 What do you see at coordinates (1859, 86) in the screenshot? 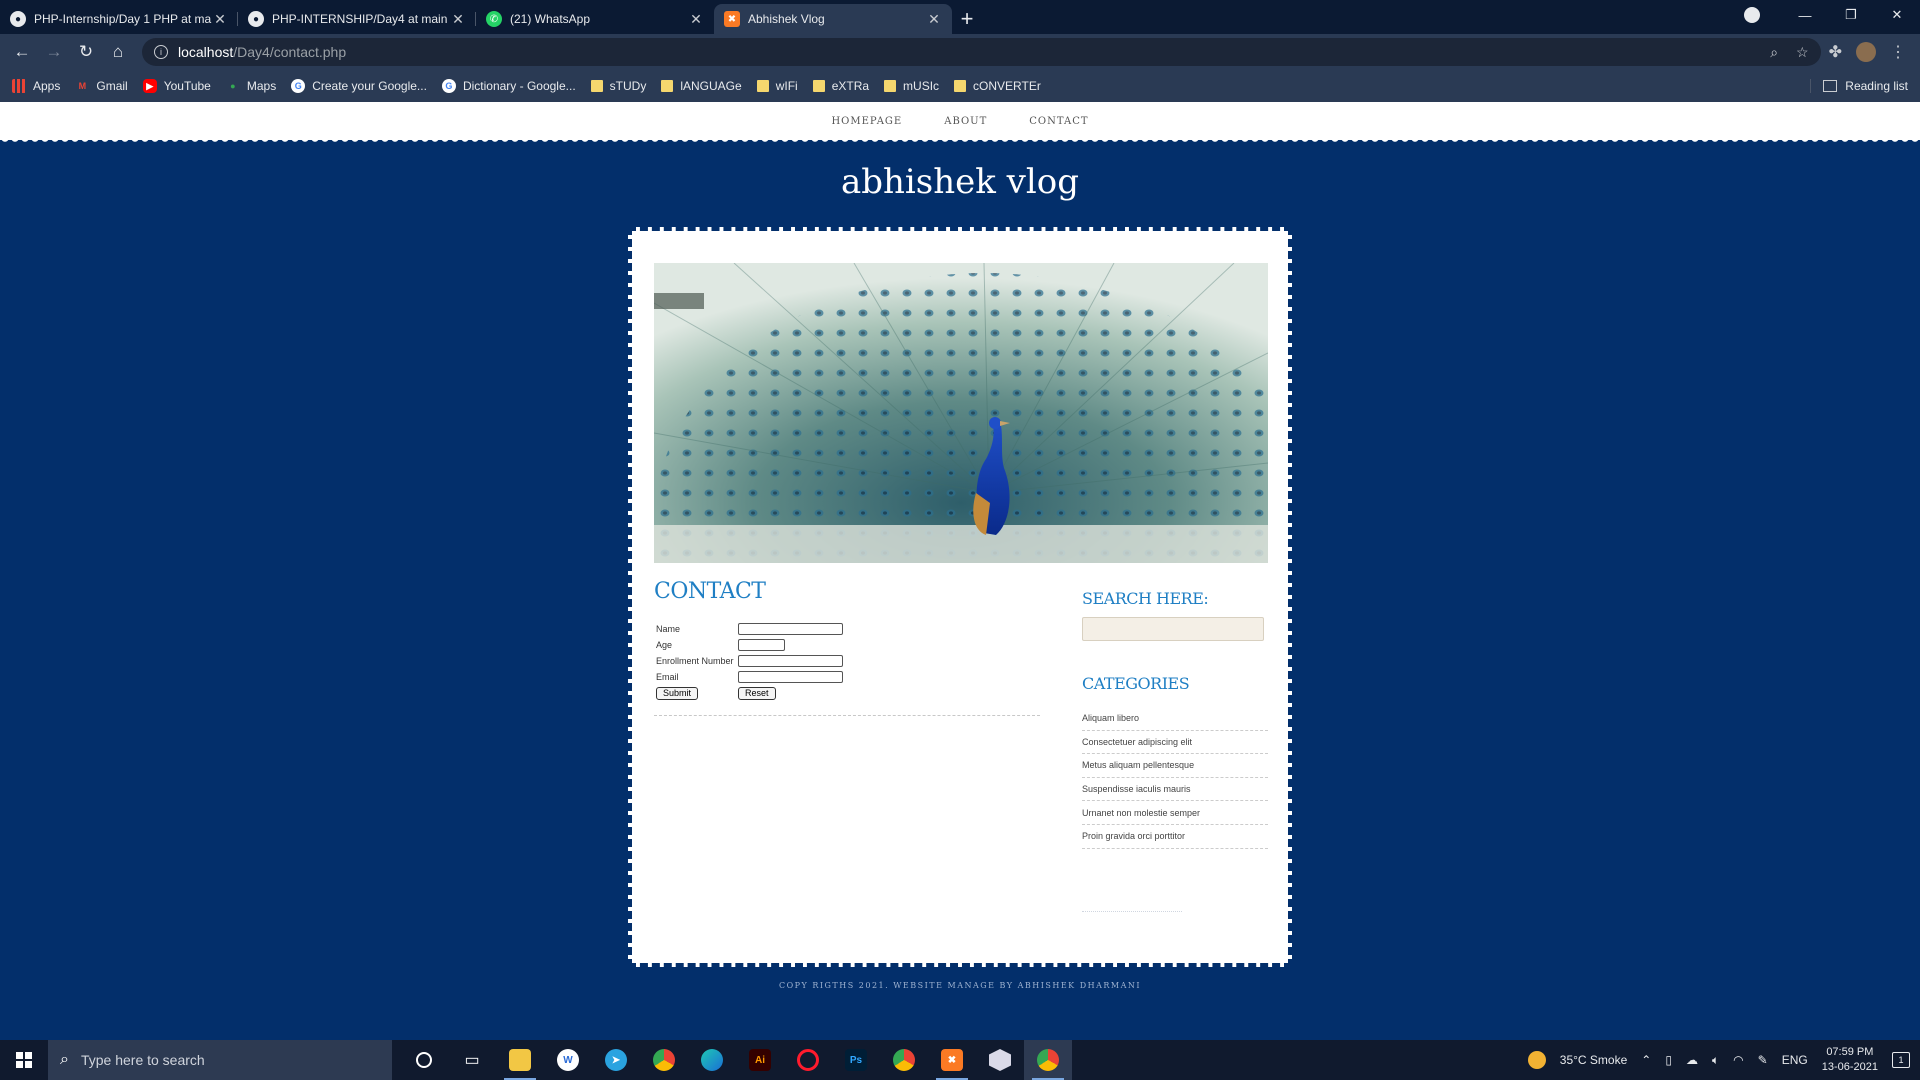
I see `reading-list-button: Reading list` at bounding box center [1859, 86].